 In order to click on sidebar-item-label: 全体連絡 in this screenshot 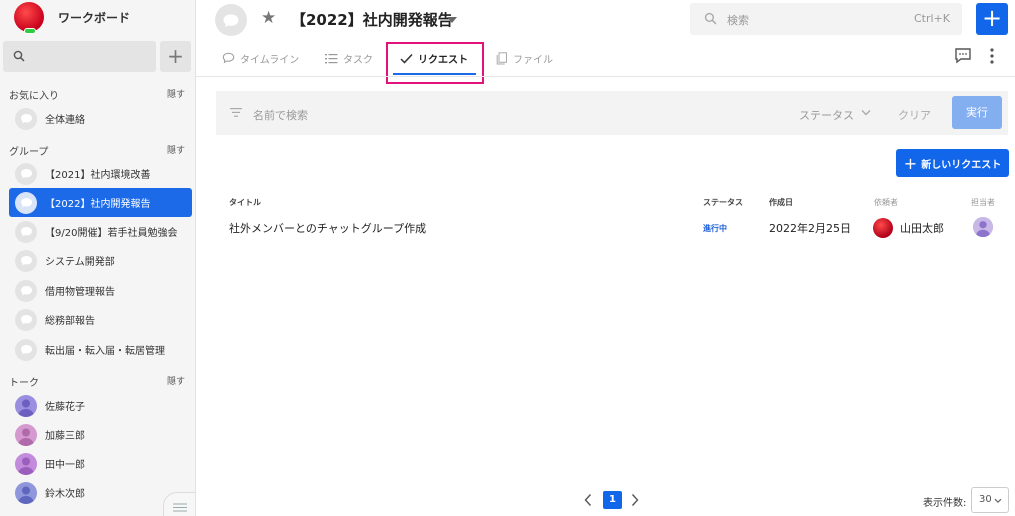, I will do `click(65, 120)`.